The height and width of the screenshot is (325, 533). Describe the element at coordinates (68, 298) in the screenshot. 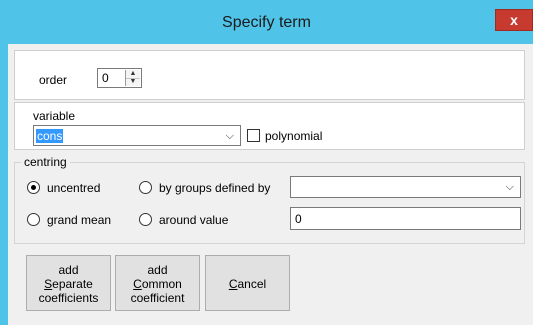

I see `separate-line3: coefficients` at that location.